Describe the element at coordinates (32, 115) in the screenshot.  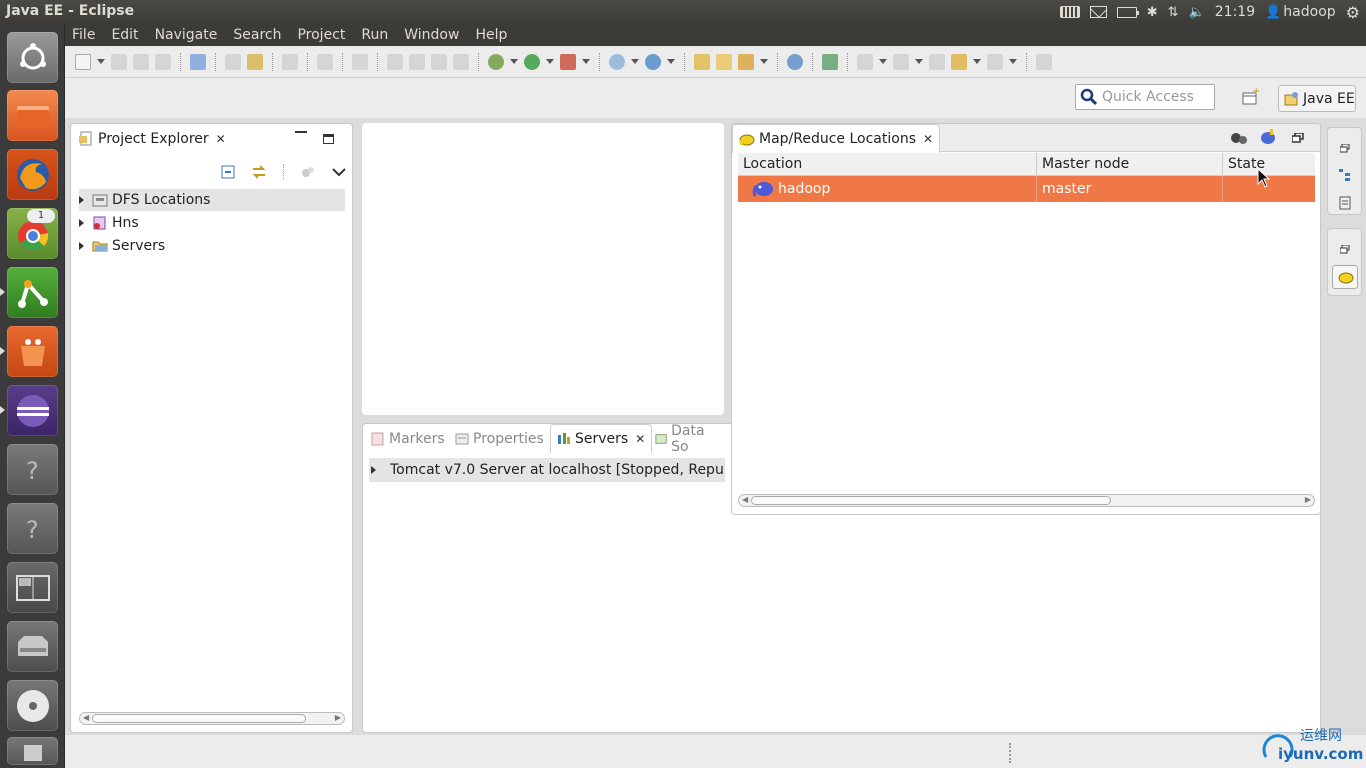
I see `files-icon` at that location.